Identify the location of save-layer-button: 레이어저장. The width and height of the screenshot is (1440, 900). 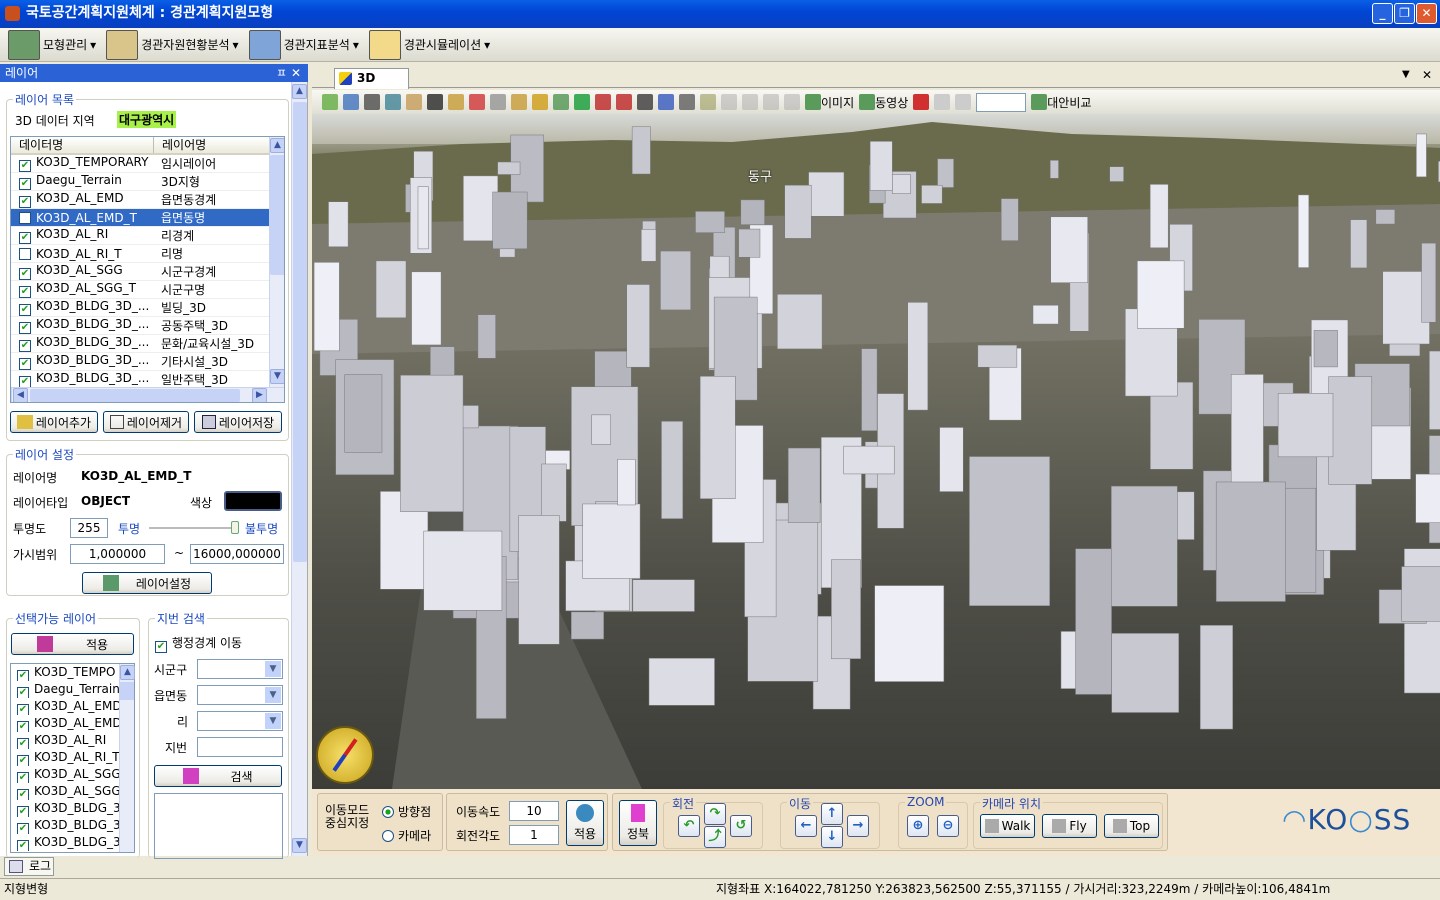
(238, 422).